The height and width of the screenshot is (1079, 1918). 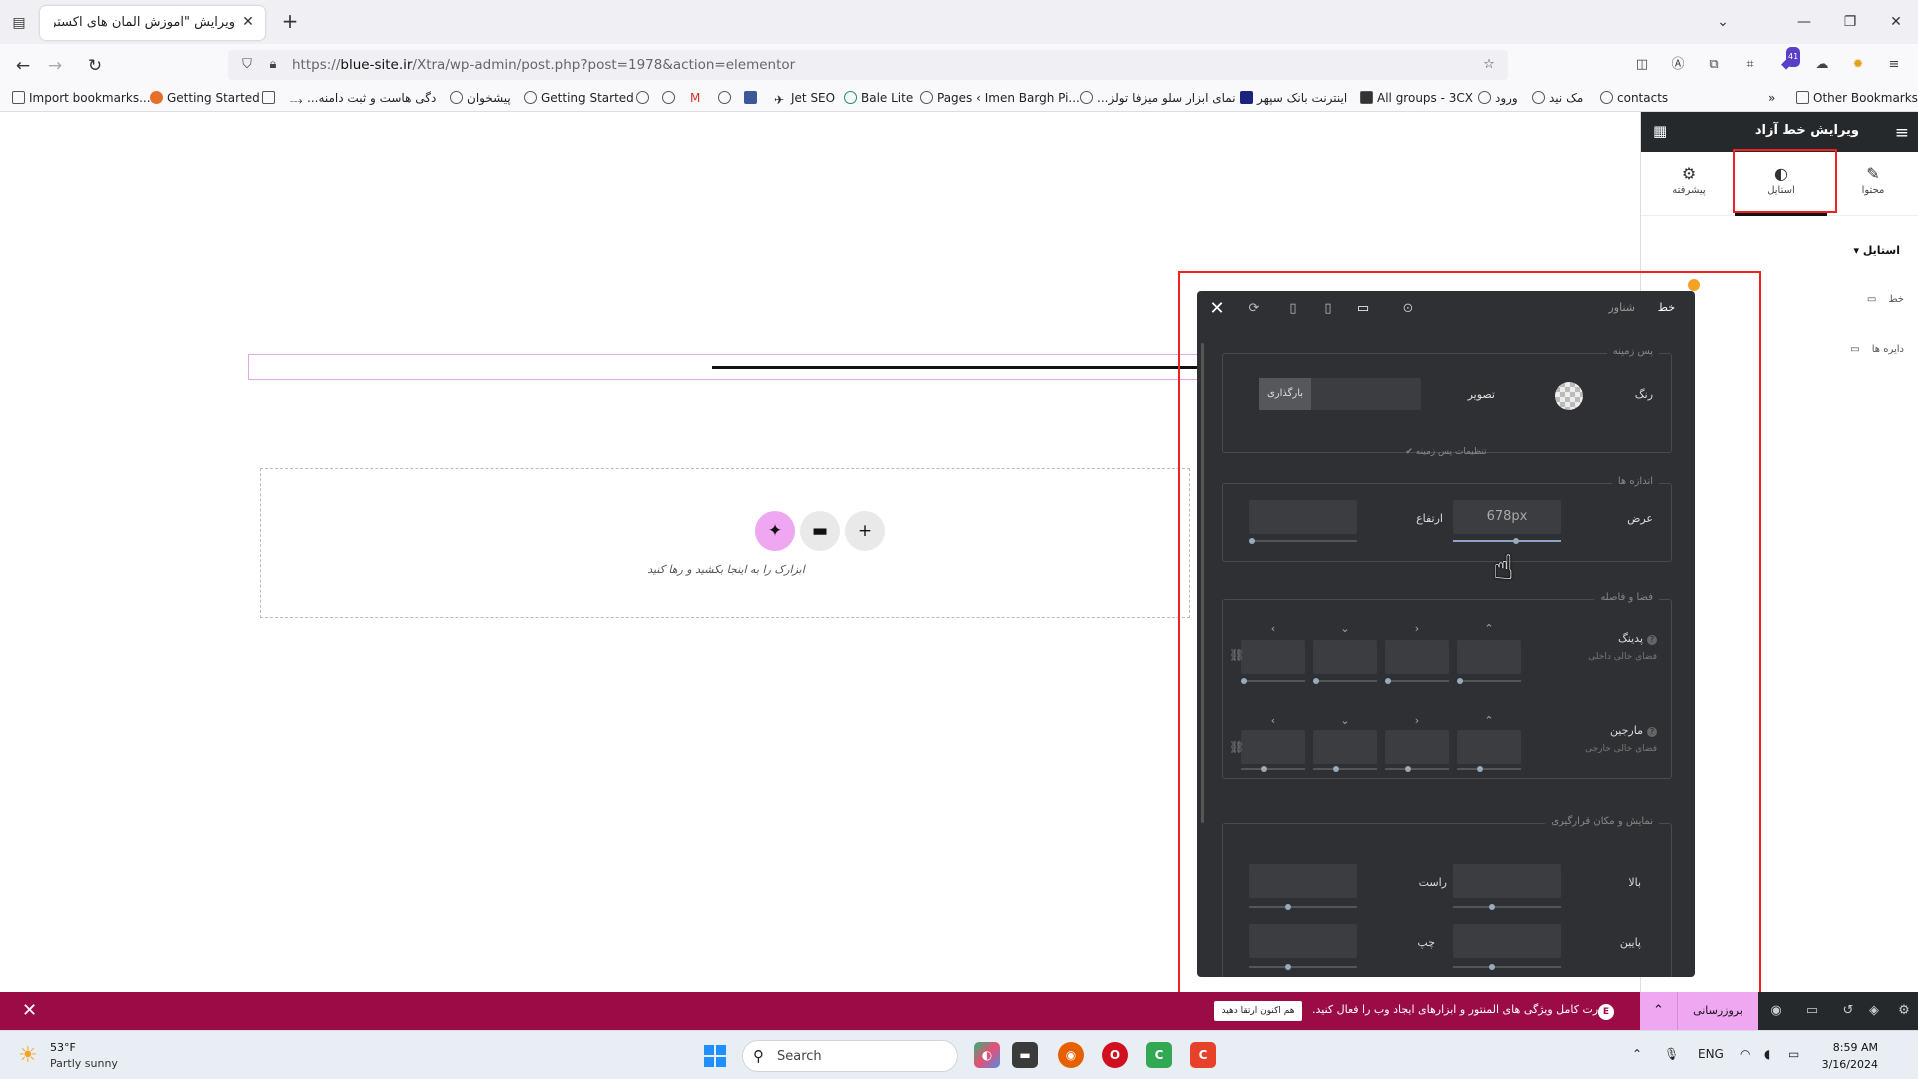 I want to click on widgets-grid-icon: ▦, so click(x=1660, y=131).